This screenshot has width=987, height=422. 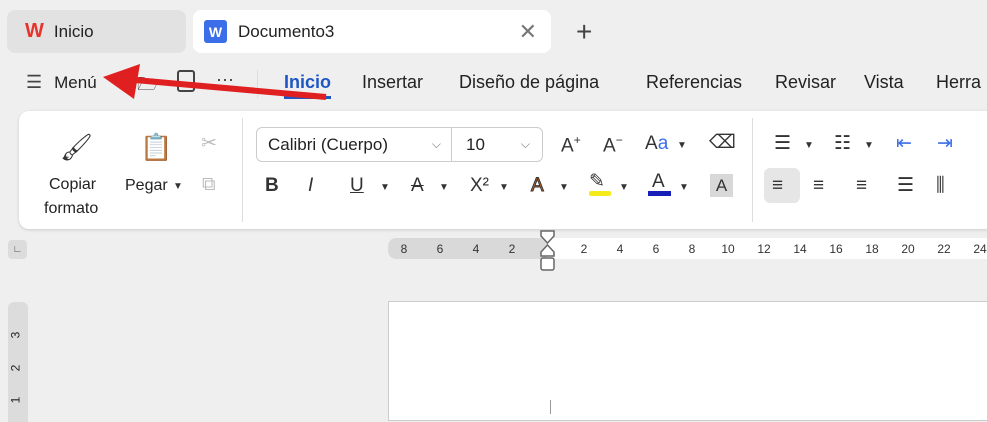 What do you see at coordinates (286, 31) in the screenshot?
I see `tab-label: Documento3` at bounding box center [286, 31].